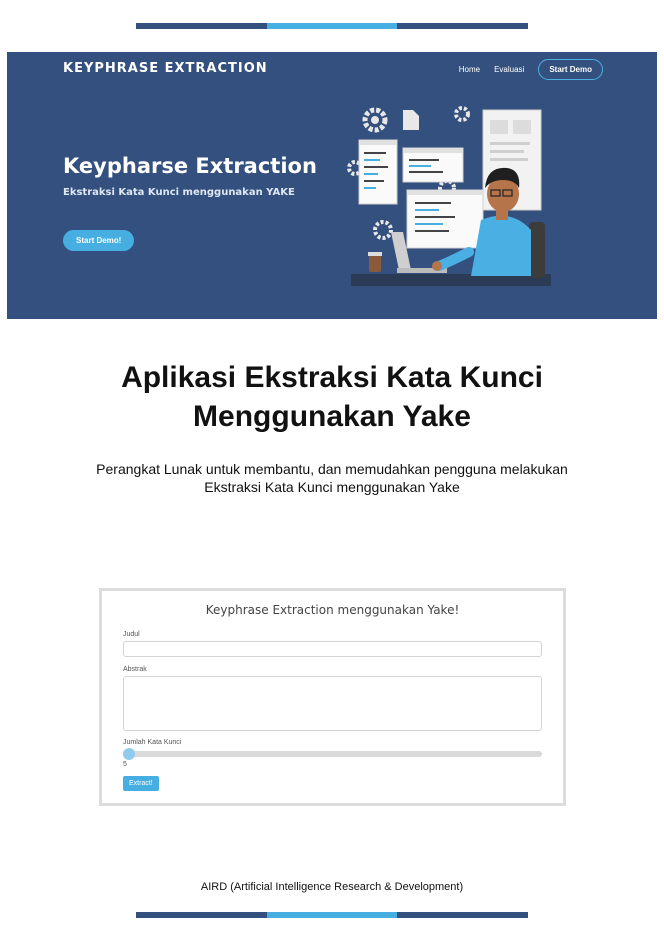 Image resolution: width=664 pixels, height=940 pixels. Describe the element at coordinates (332, 487) in the screenshot. I see `description-line-2: Ekstraksi Kata Kunci menggunakan Yake` at that location.